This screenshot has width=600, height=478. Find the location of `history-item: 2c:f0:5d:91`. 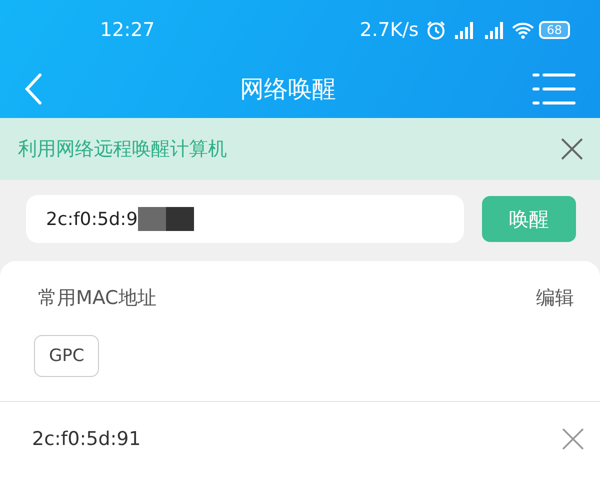

history-item: 2c:f0:5d:91 is located at coordinates (86, 439).